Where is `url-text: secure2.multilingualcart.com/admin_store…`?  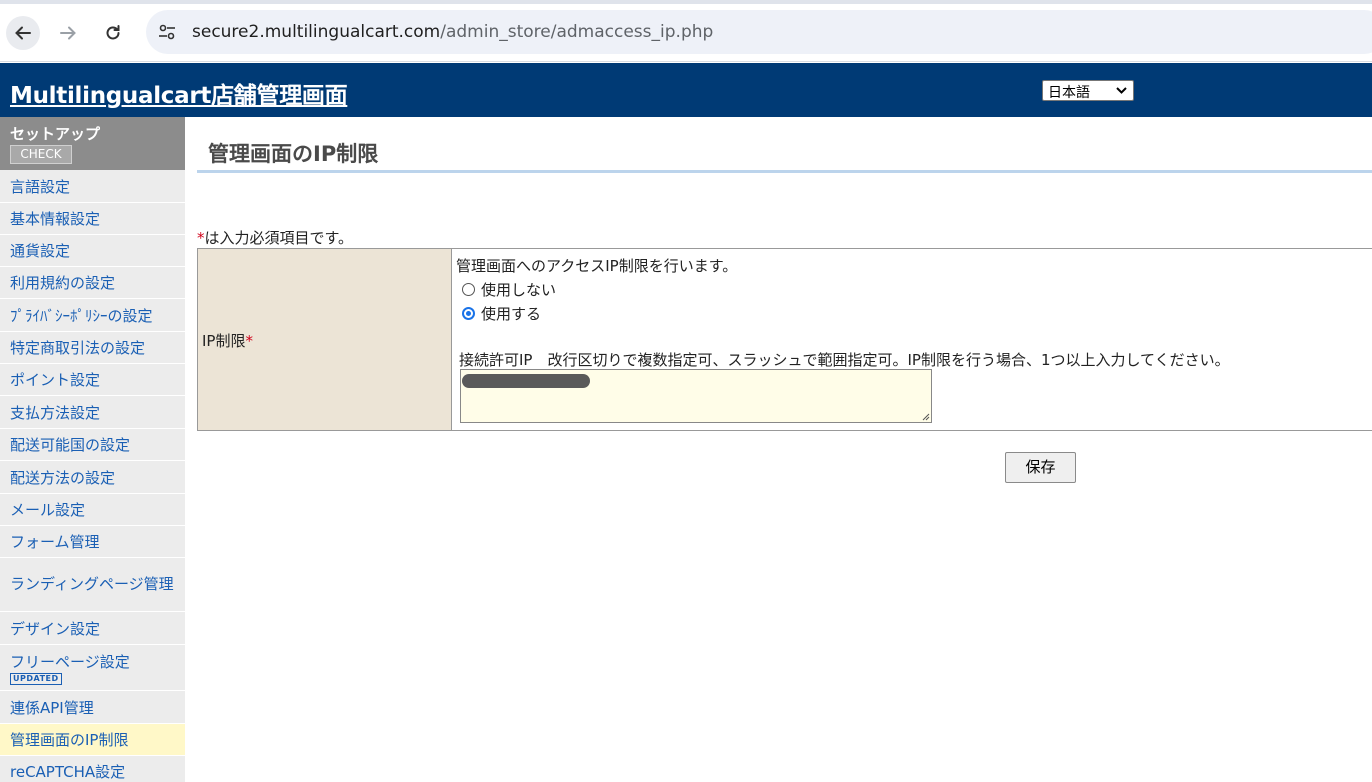 url-text: secure2.multilingualcart.com/admin_store… is located at coordinates (452, 32).